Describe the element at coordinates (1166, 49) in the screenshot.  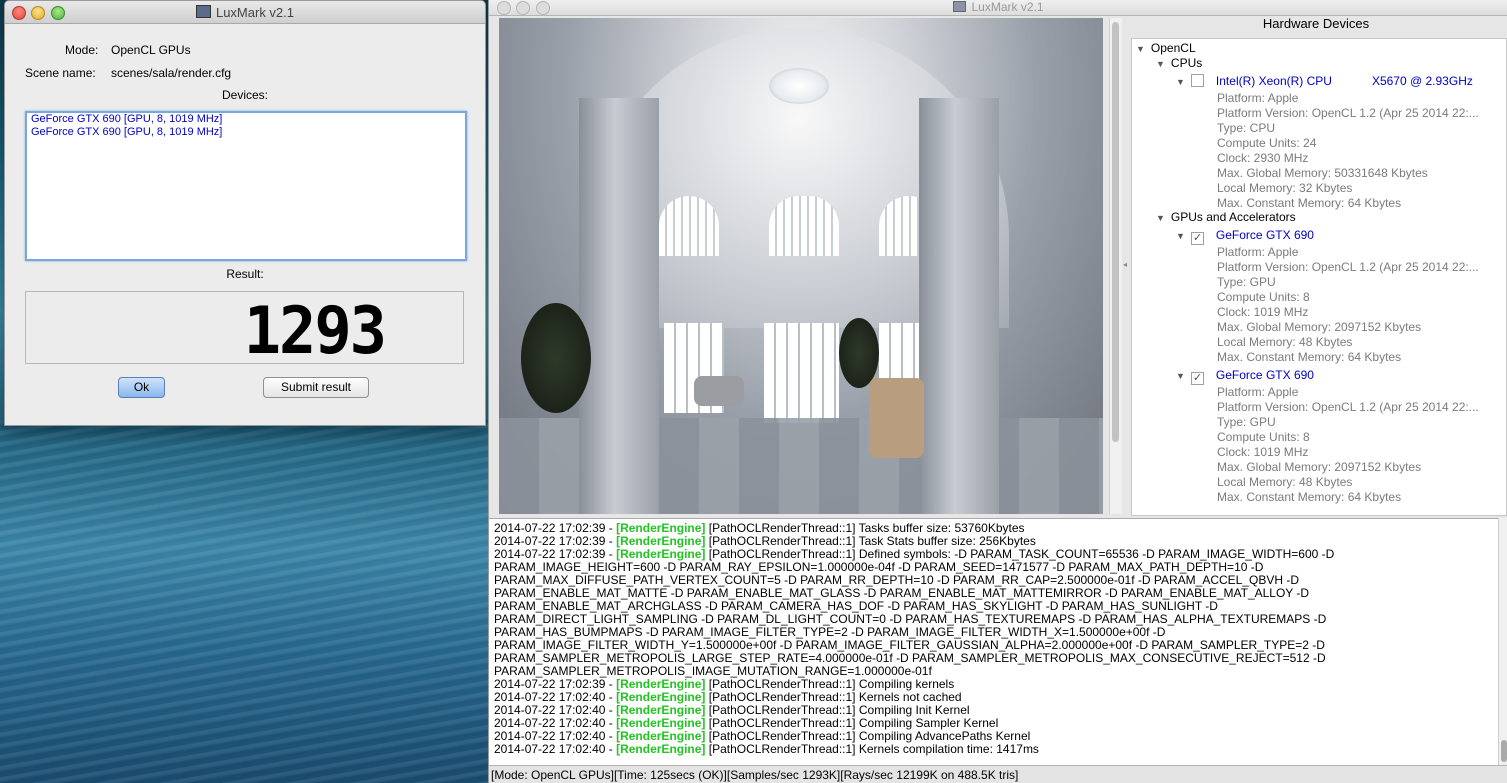
I see `tree-node-opencl: ▼ OpenCL` at that location.